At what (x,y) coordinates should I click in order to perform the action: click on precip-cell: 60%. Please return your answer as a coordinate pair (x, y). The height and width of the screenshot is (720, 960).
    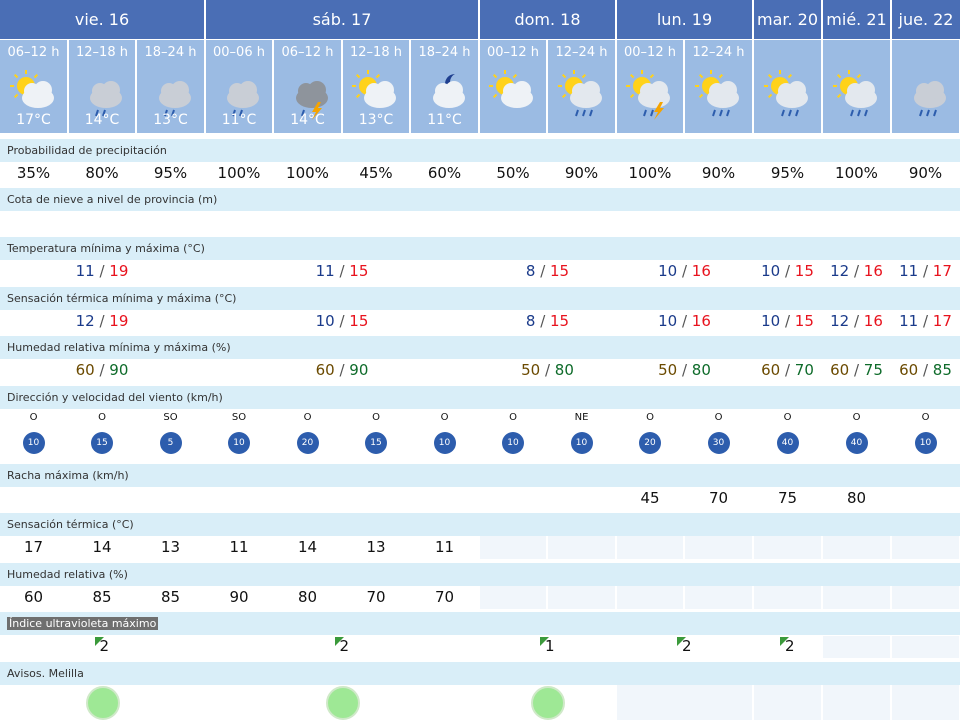
    Looking at the image, I should click on (444, 173).